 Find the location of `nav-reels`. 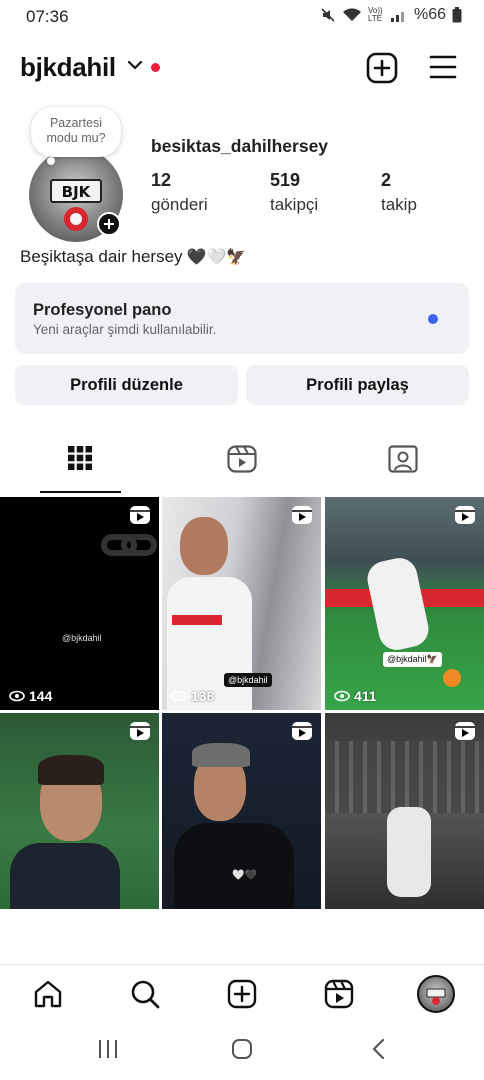

nav-reels is located at coordinates (339, 994).